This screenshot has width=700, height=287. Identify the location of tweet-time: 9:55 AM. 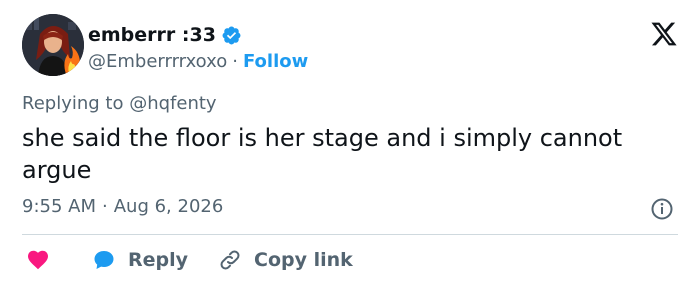
(59, 206).